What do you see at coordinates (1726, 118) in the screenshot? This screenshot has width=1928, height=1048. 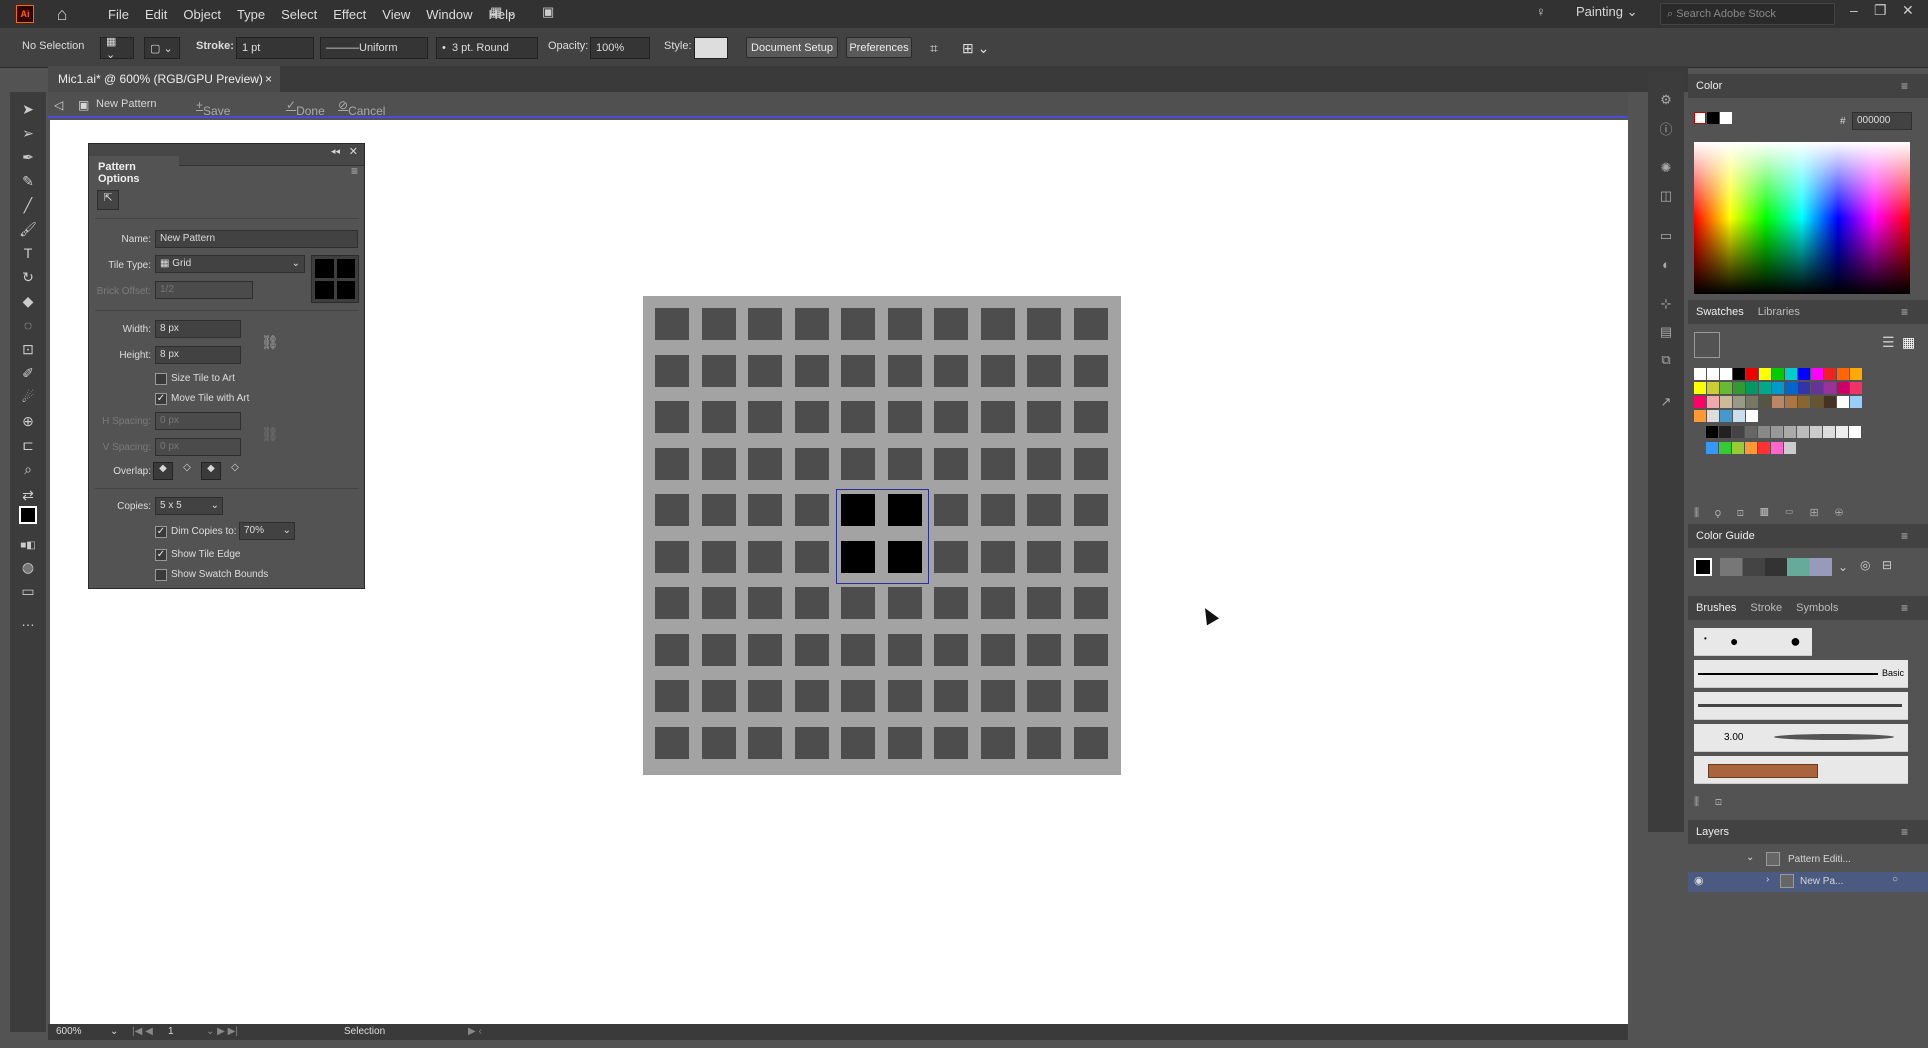 I see `white-swatch` at bounding box center [1726, 118].